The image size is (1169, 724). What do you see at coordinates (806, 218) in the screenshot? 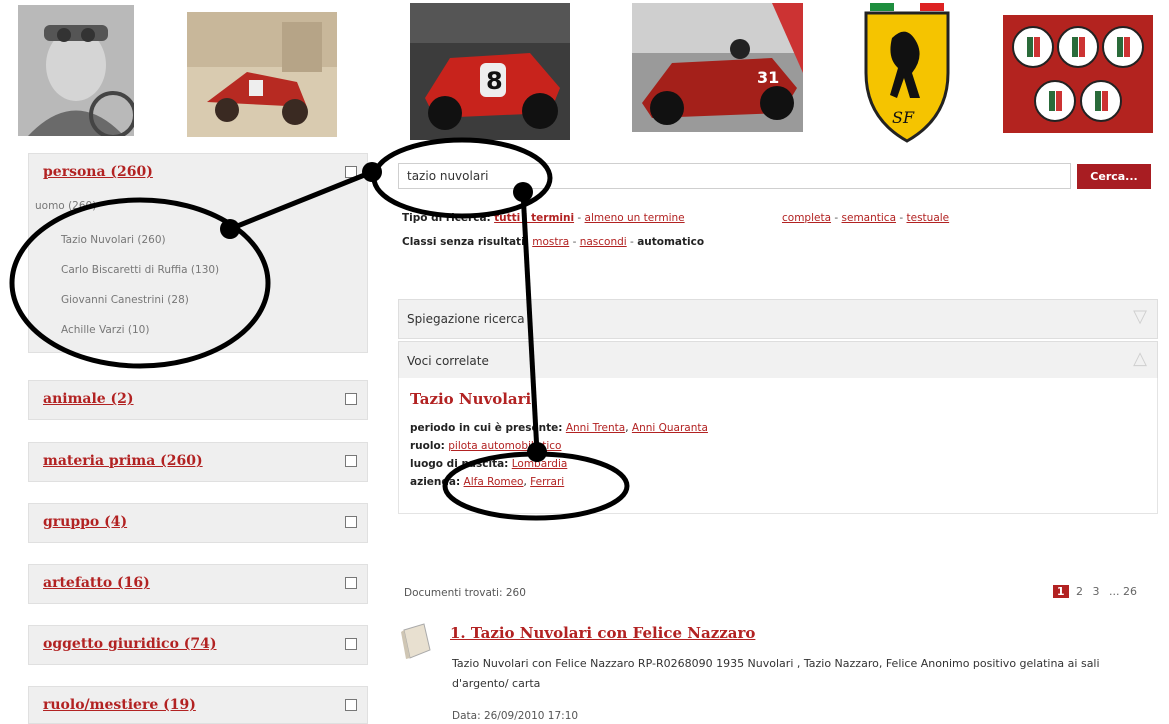
I see `option-complete: completa` at bounding box center [806, 218].